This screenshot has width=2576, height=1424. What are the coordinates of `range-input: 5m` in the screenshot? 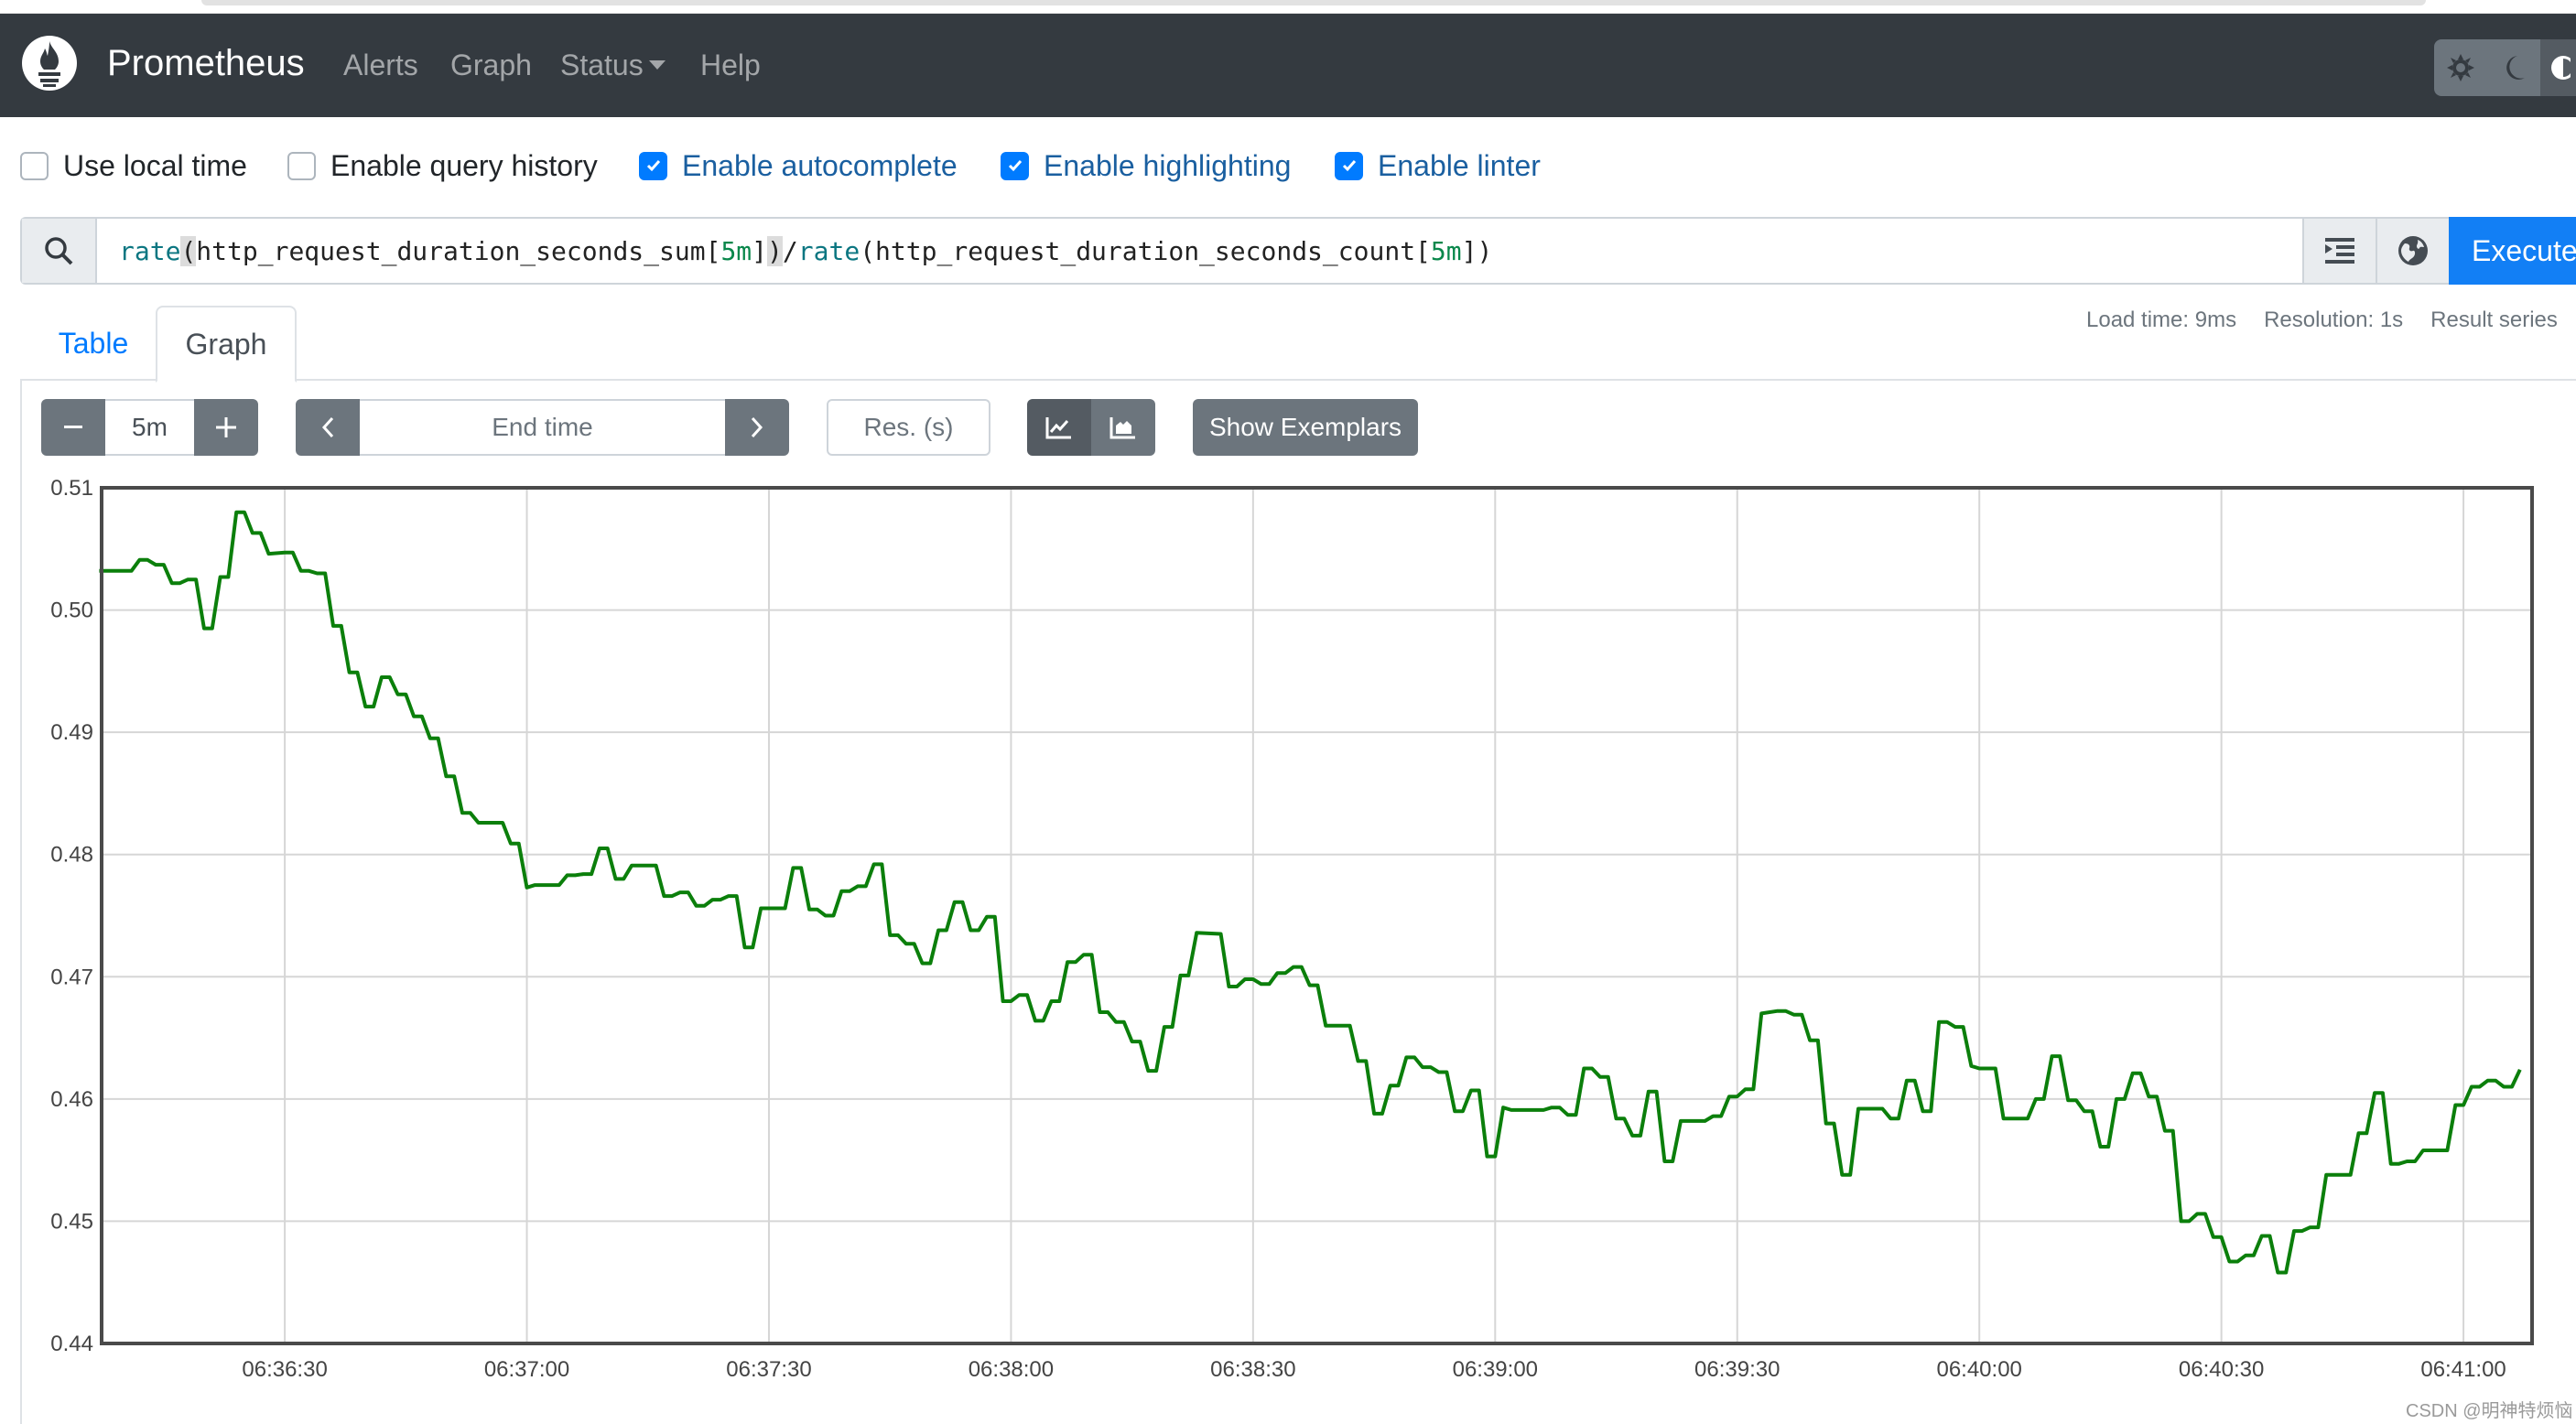 It's located at (149, 428).